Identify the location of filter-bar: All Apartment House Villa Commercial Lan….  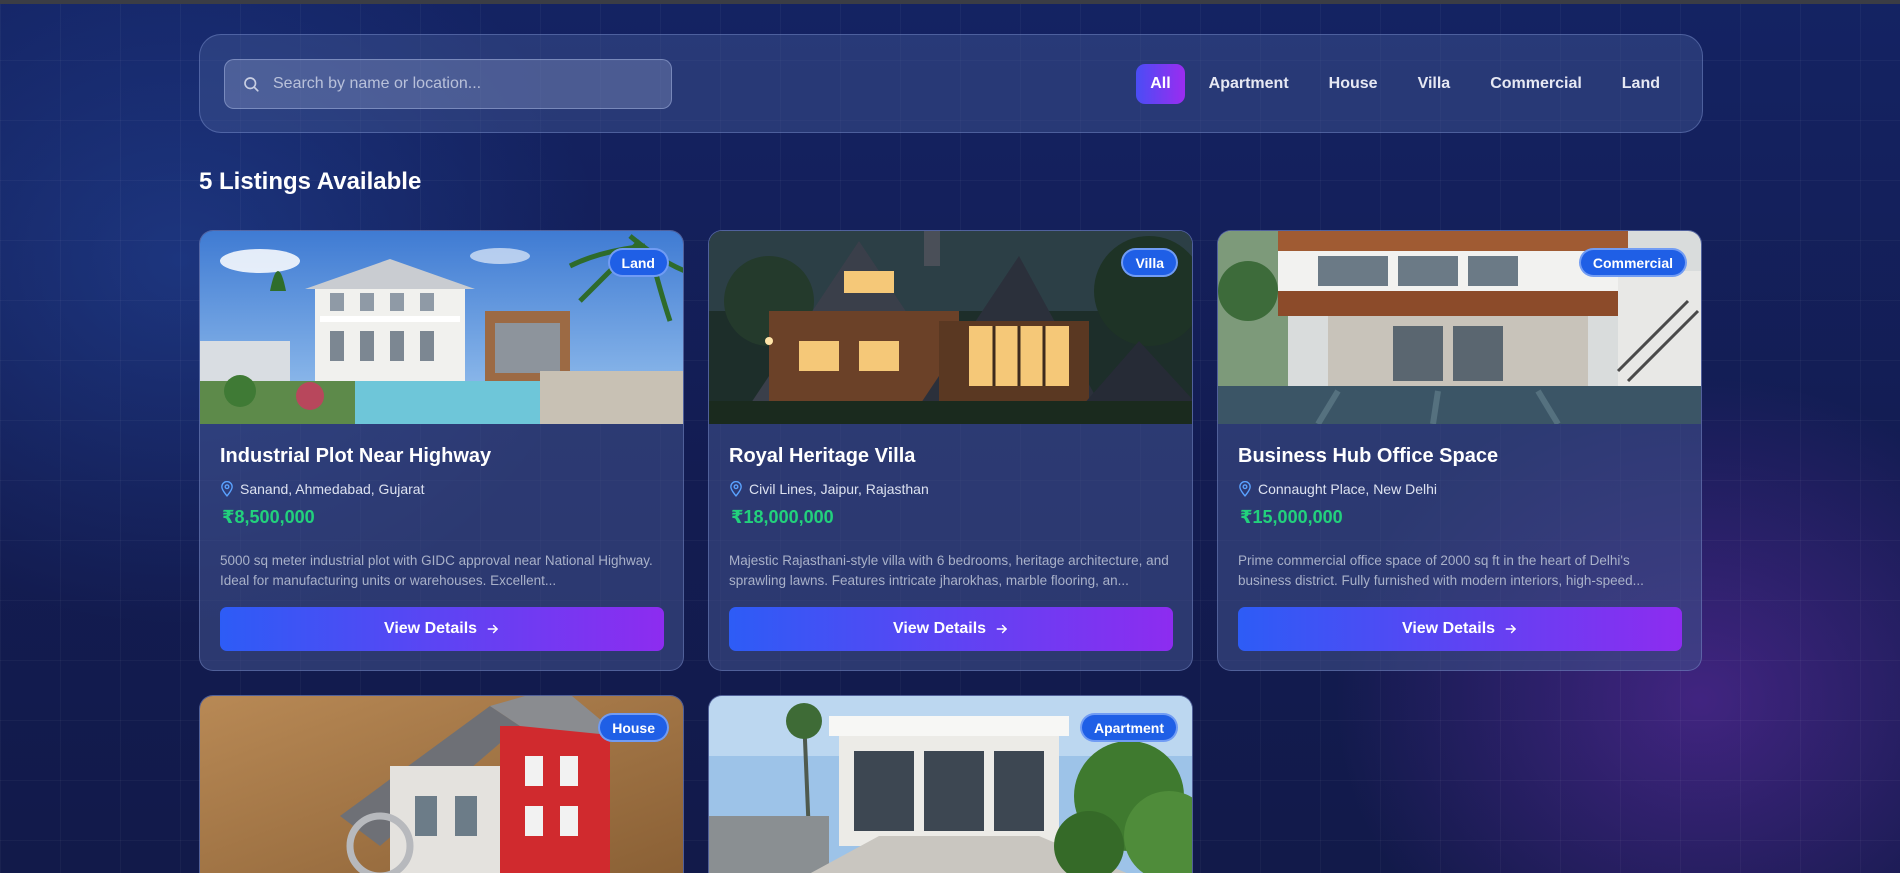
(951, 83).